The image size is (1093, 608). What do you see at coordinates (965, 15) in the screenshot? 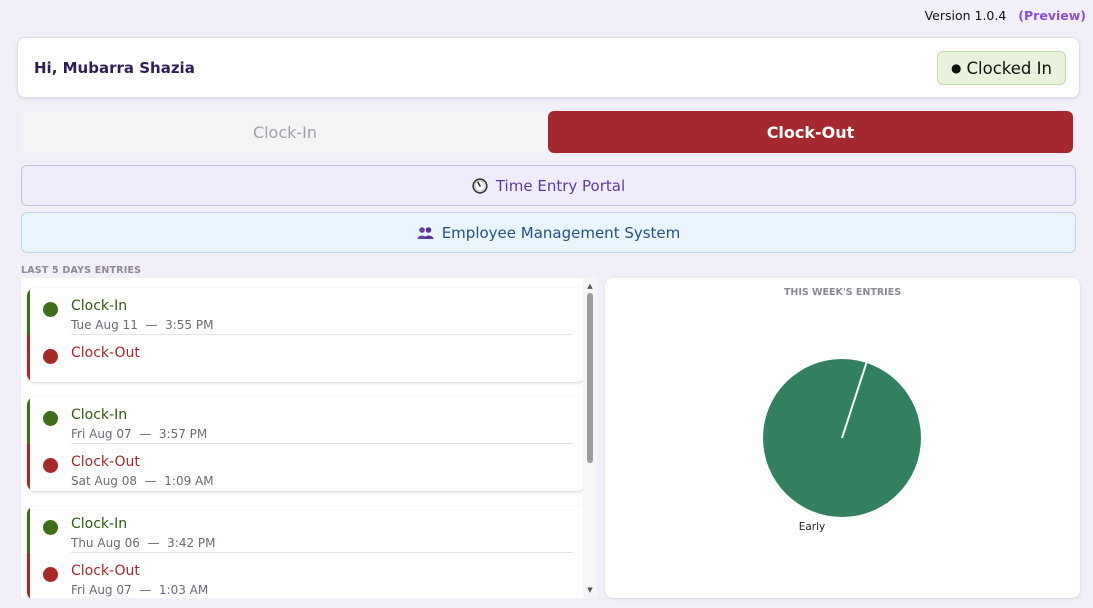
I see `version-text: Version 1.0.4` at bounding box center [965, 15].